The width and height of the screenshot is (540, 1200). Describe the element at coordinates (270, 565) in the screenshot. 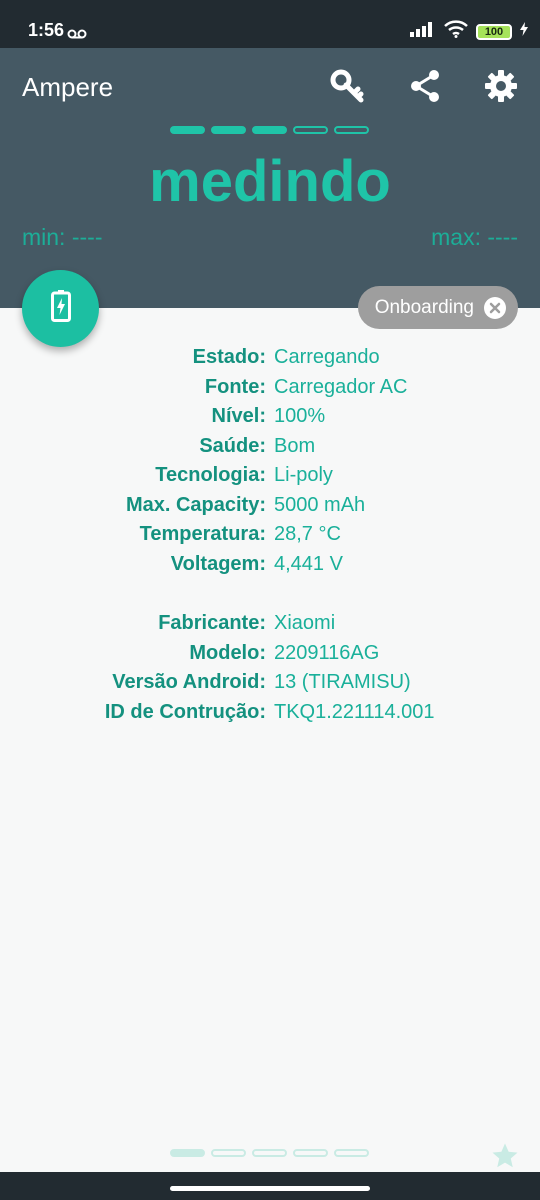

I see `info-row: Voltagem: 4,441 V` at that location.